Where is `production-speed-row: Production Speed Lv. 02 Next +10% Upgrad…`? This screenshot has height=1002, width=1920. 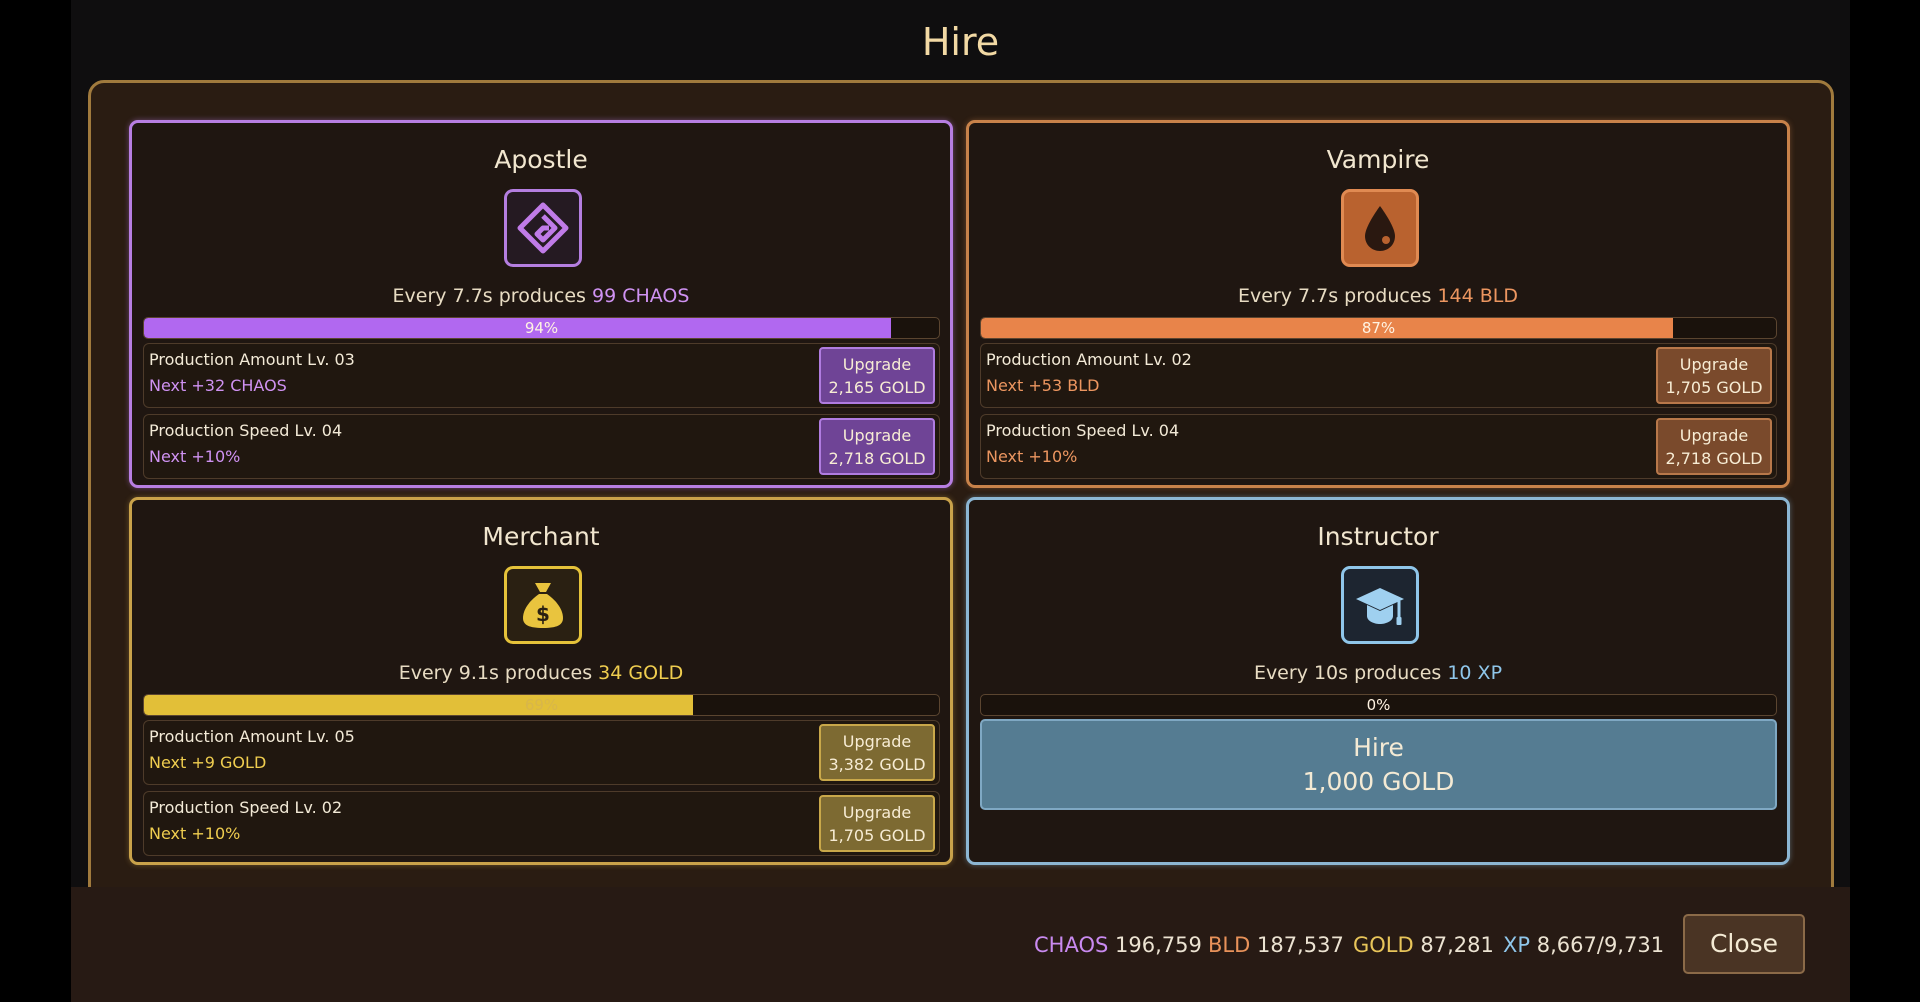
production-speed-row: Production Speed Lv. 02 Next +10% Upgrad… is located at coordinates (541, 823).